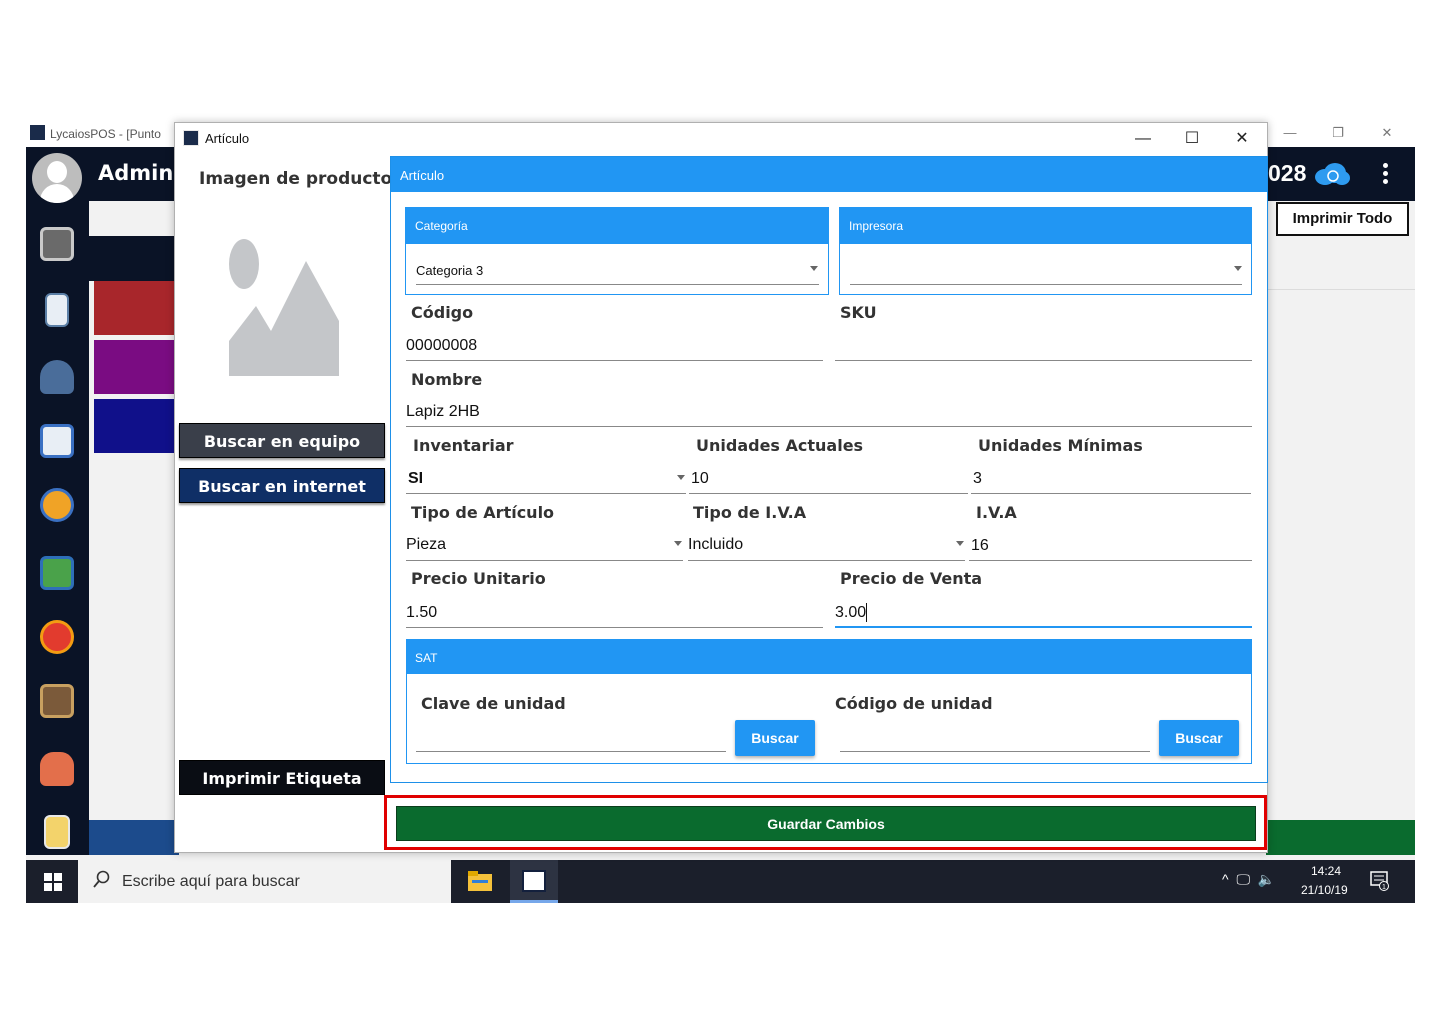 This screenshot has width=1440, height=1024. What do you see at coordinates (546, 493) in the screenshot?
I see `inventory-underline` at bounding box center [546, 493].